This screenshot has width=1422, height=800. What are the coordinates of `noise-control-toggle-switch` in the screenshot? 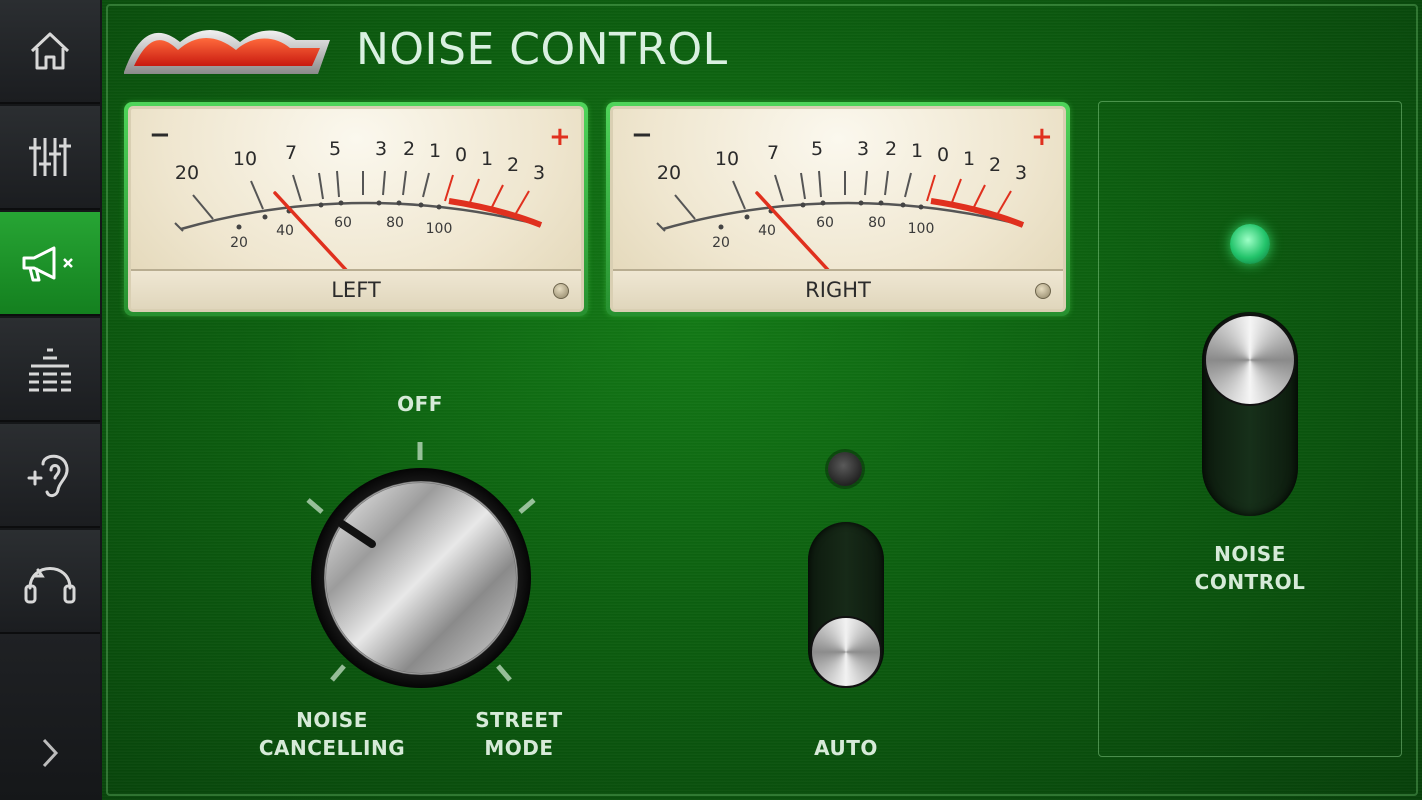 It's located at (1250, 414).